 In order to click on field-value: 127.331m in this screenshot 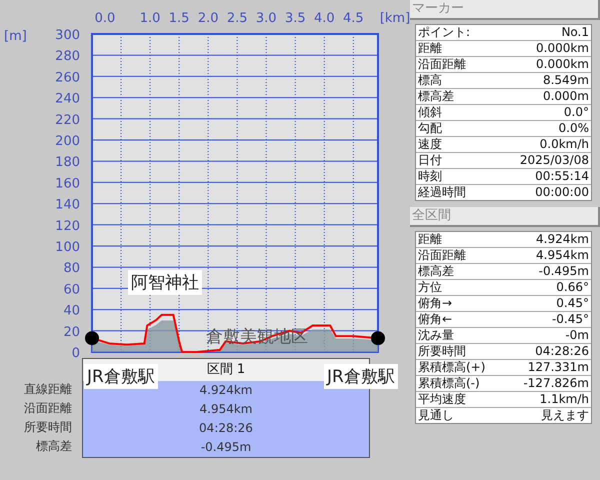, I will do `click(558, 367)`.